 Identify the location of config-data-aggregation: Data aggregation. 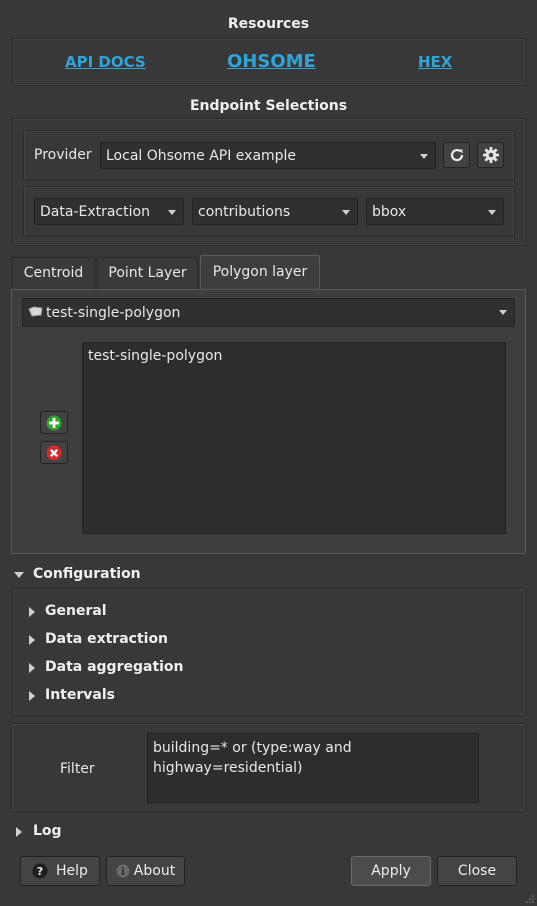
(114, 667).